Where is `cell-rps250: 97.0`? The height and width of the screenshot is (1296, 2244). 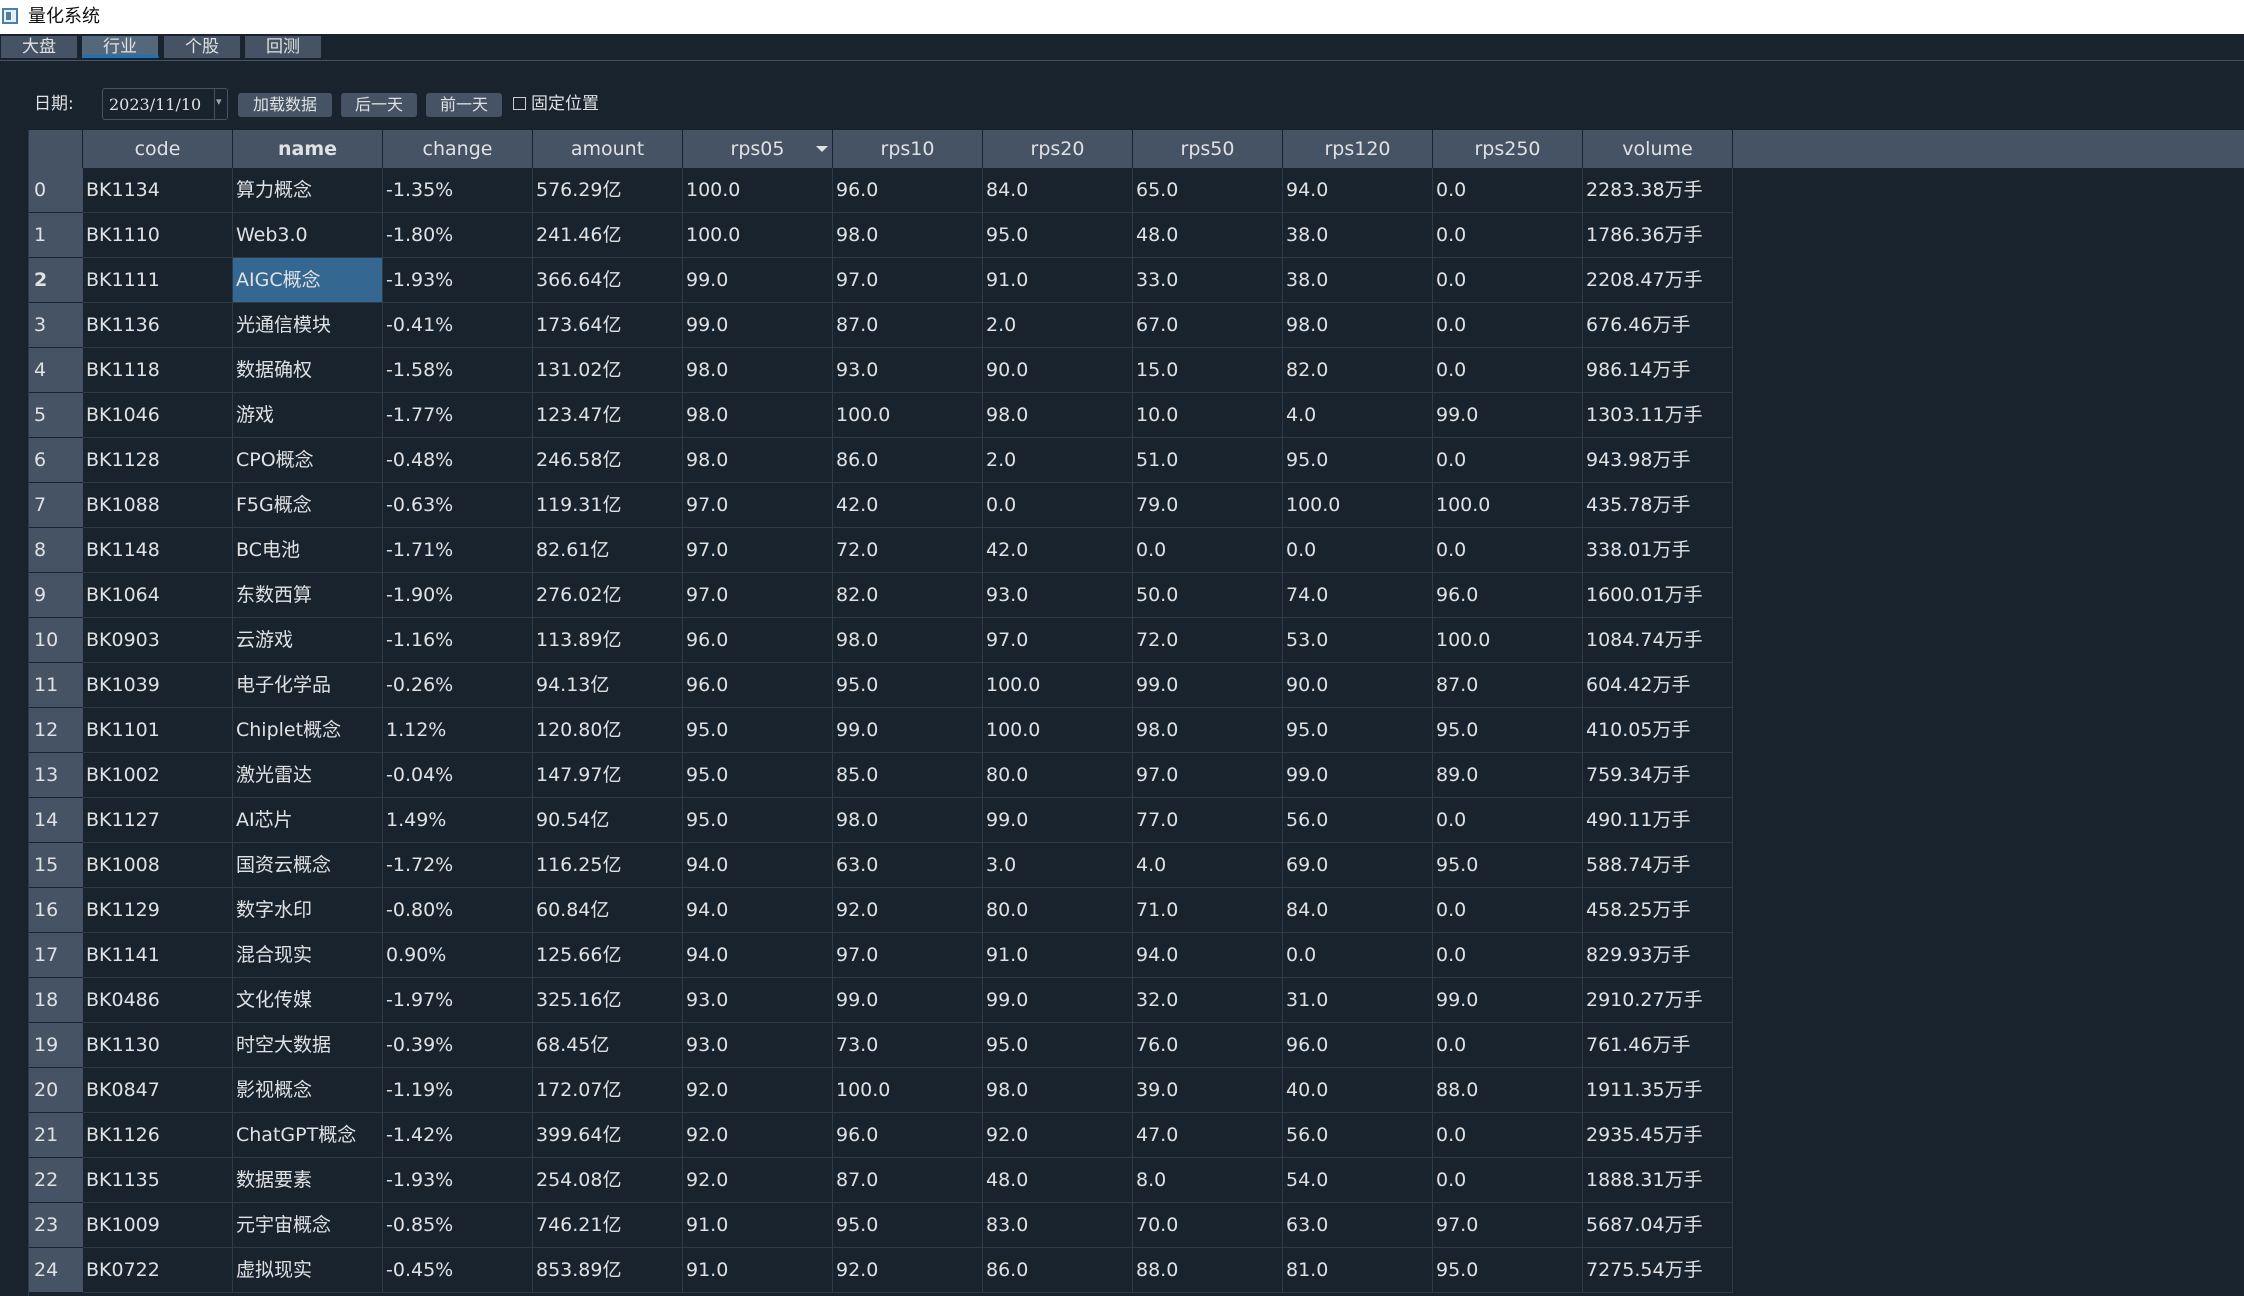 cell-rps250: 97.0 is located at coordinates (1508, 1225).